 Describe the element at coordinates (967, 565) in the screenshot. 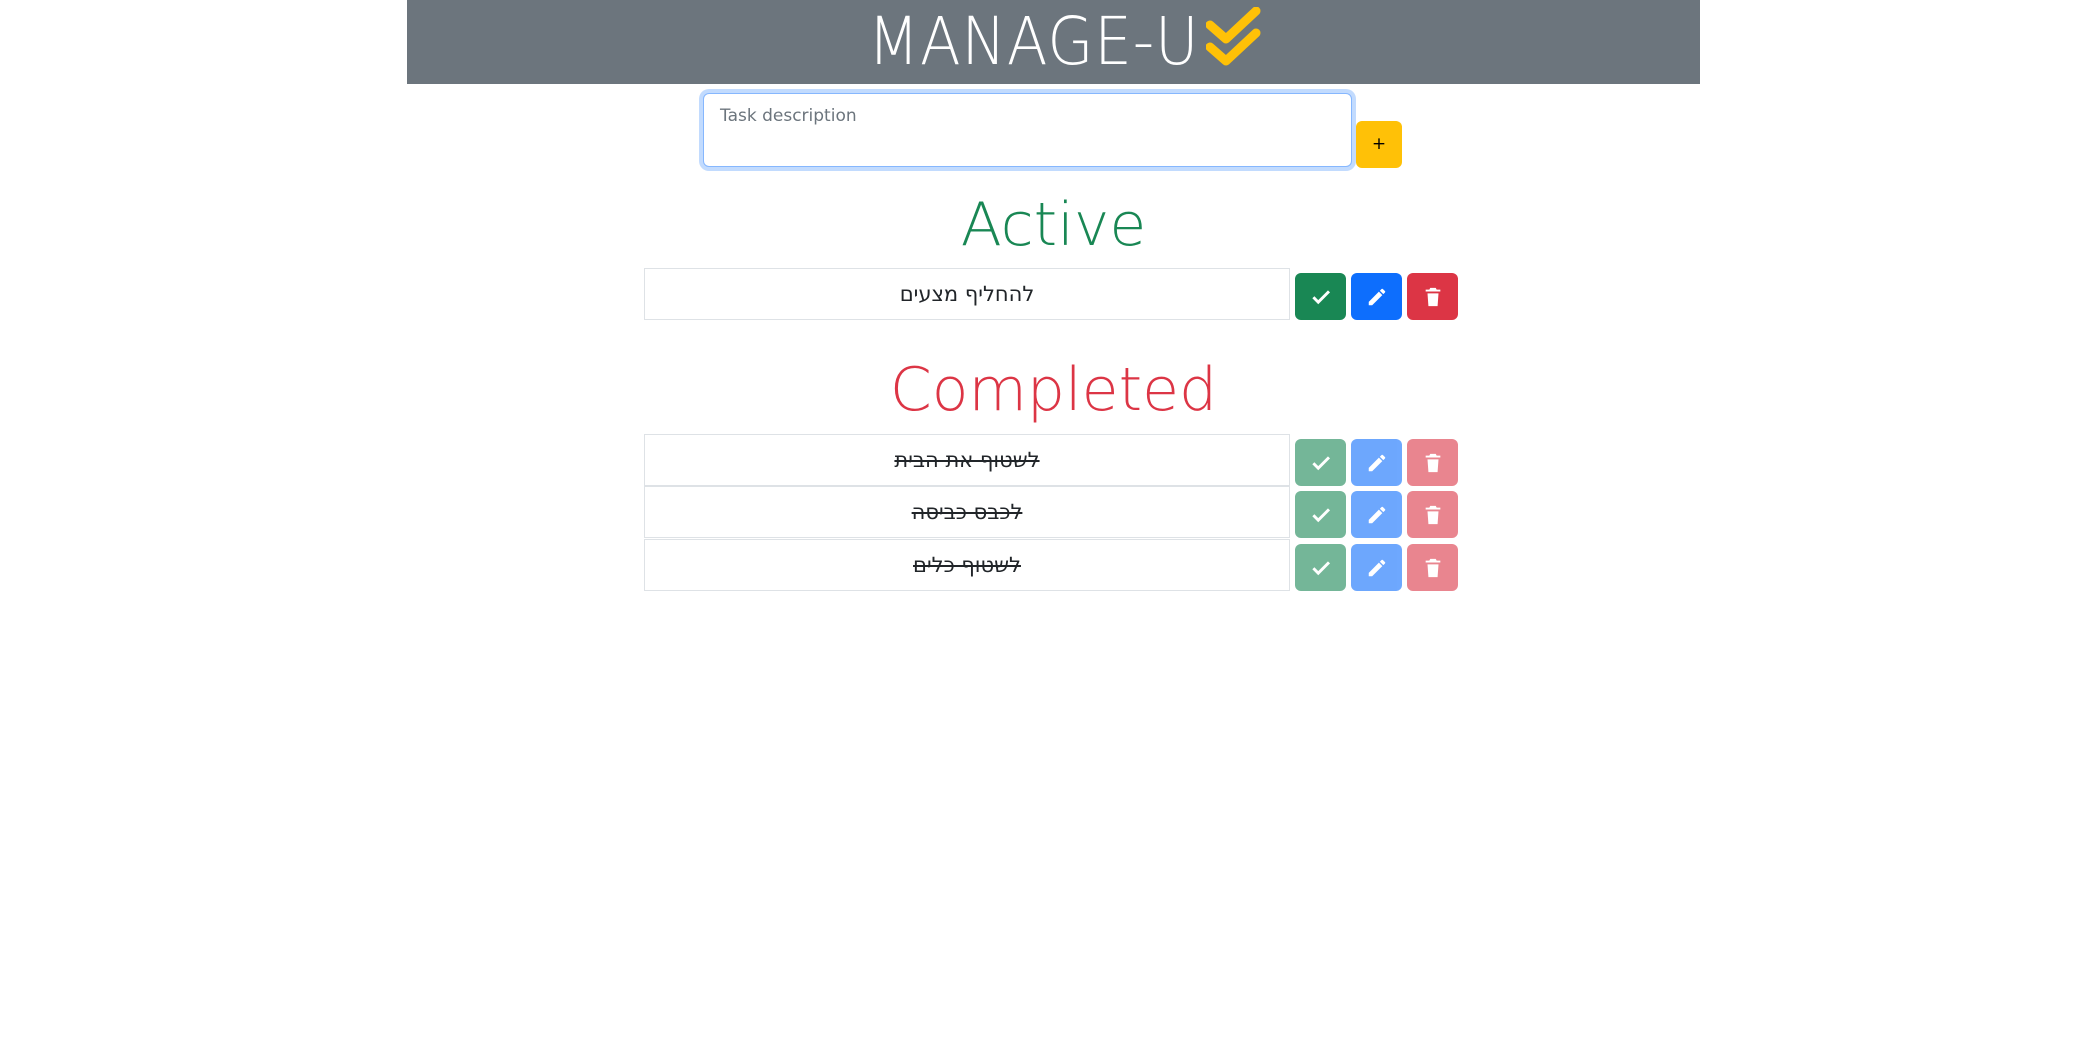

I see `task-text: לשטוף כלים` at that location.